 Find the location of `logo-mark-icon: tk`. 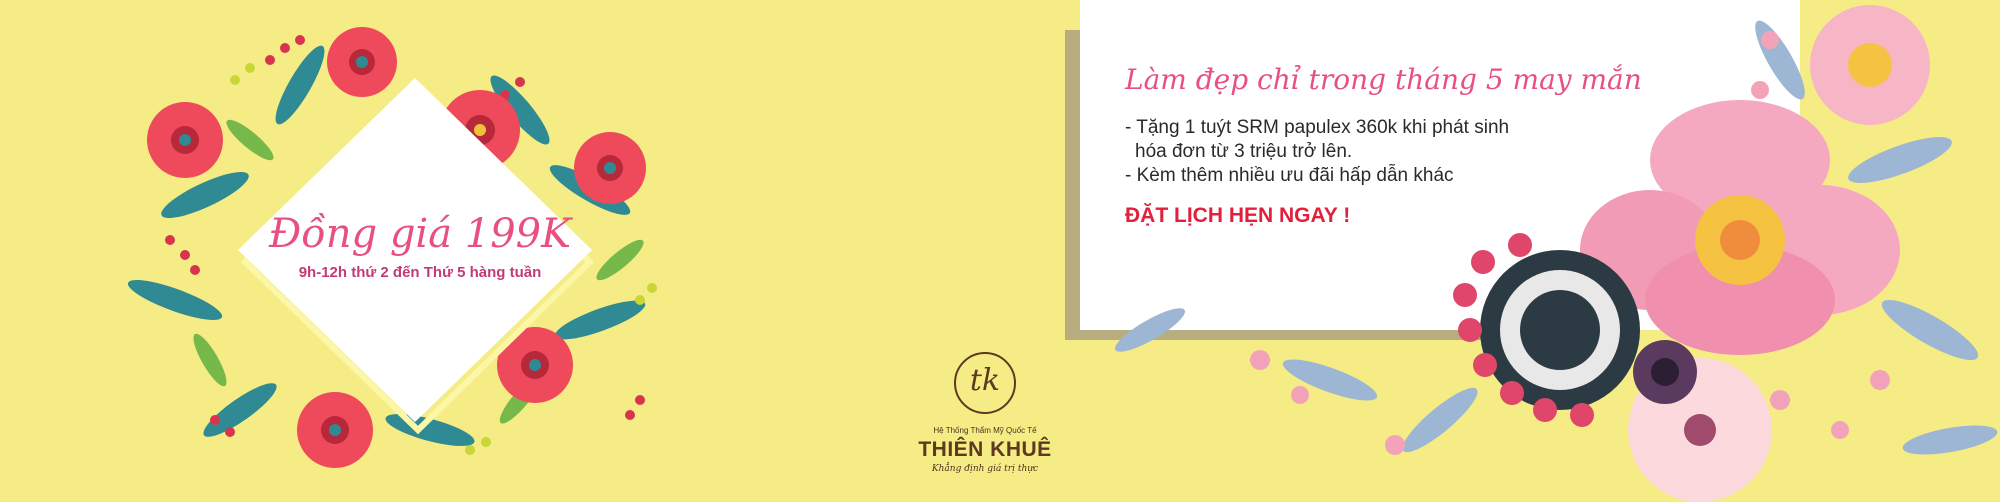

logo-mark-icon: tk is located at coordinates (985, 383).